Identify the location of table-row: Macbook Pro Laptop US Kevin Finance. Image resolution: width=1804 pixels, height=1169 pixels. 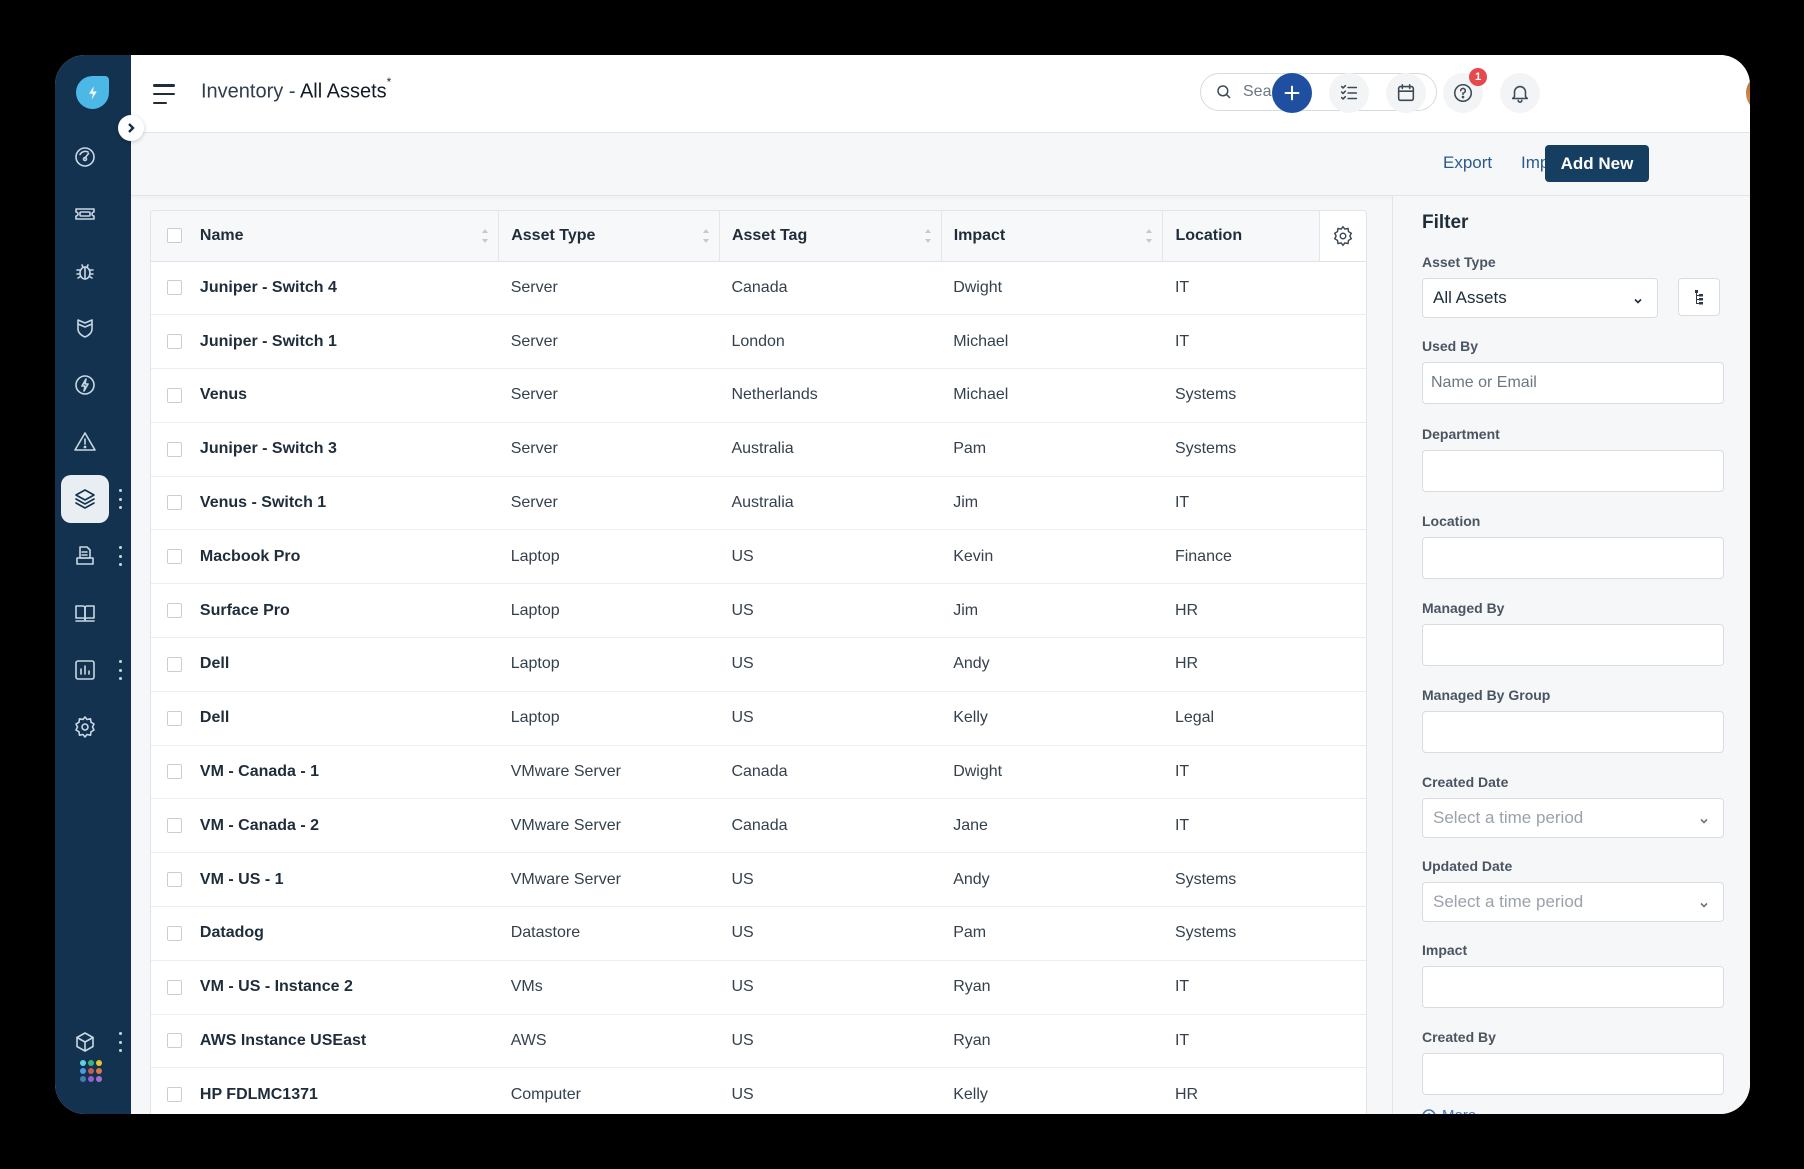
(758, 557).